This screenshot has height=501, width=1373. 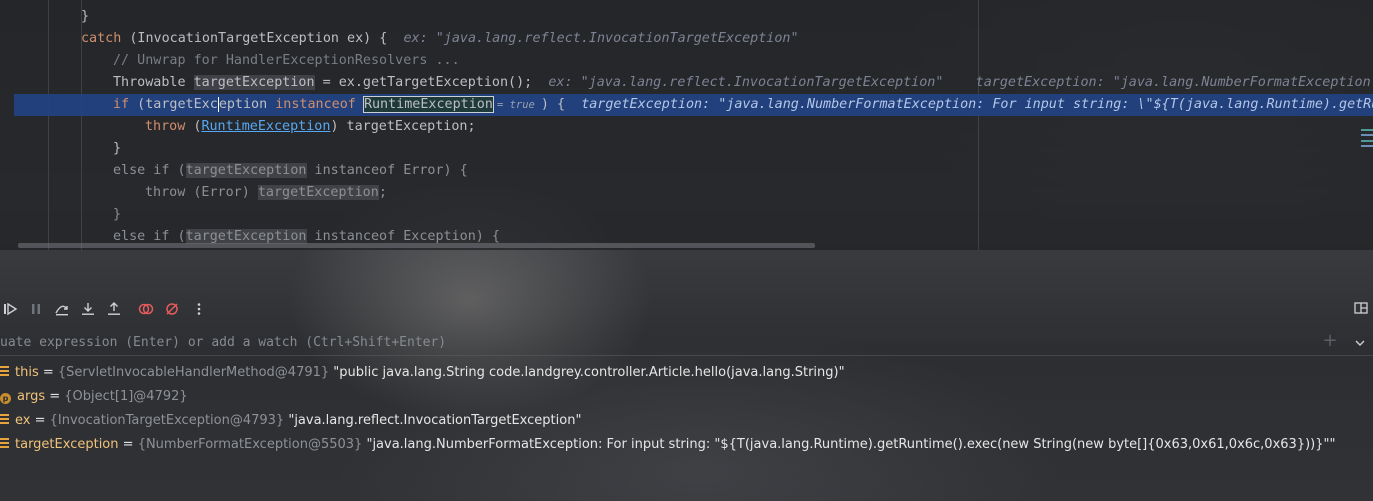 What do you see at coordinates (382, 192) in the screenshot?
I see `code-token: ;` at bounding box center [382, 192].